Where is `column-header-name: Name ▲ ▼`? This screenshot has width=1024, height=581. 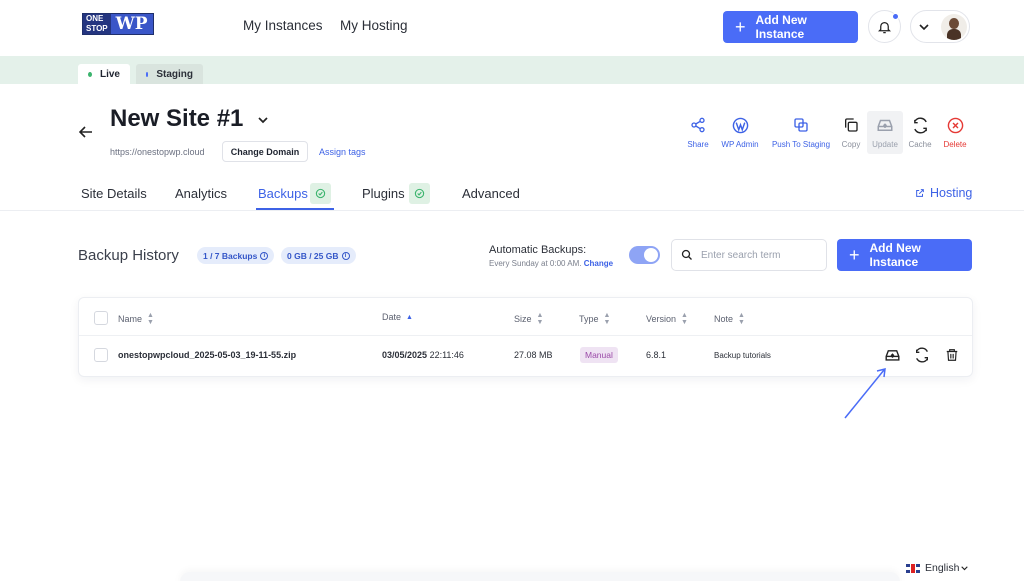
column-header-name: Name ▲ ▼ is located at coordinates (136, 319).